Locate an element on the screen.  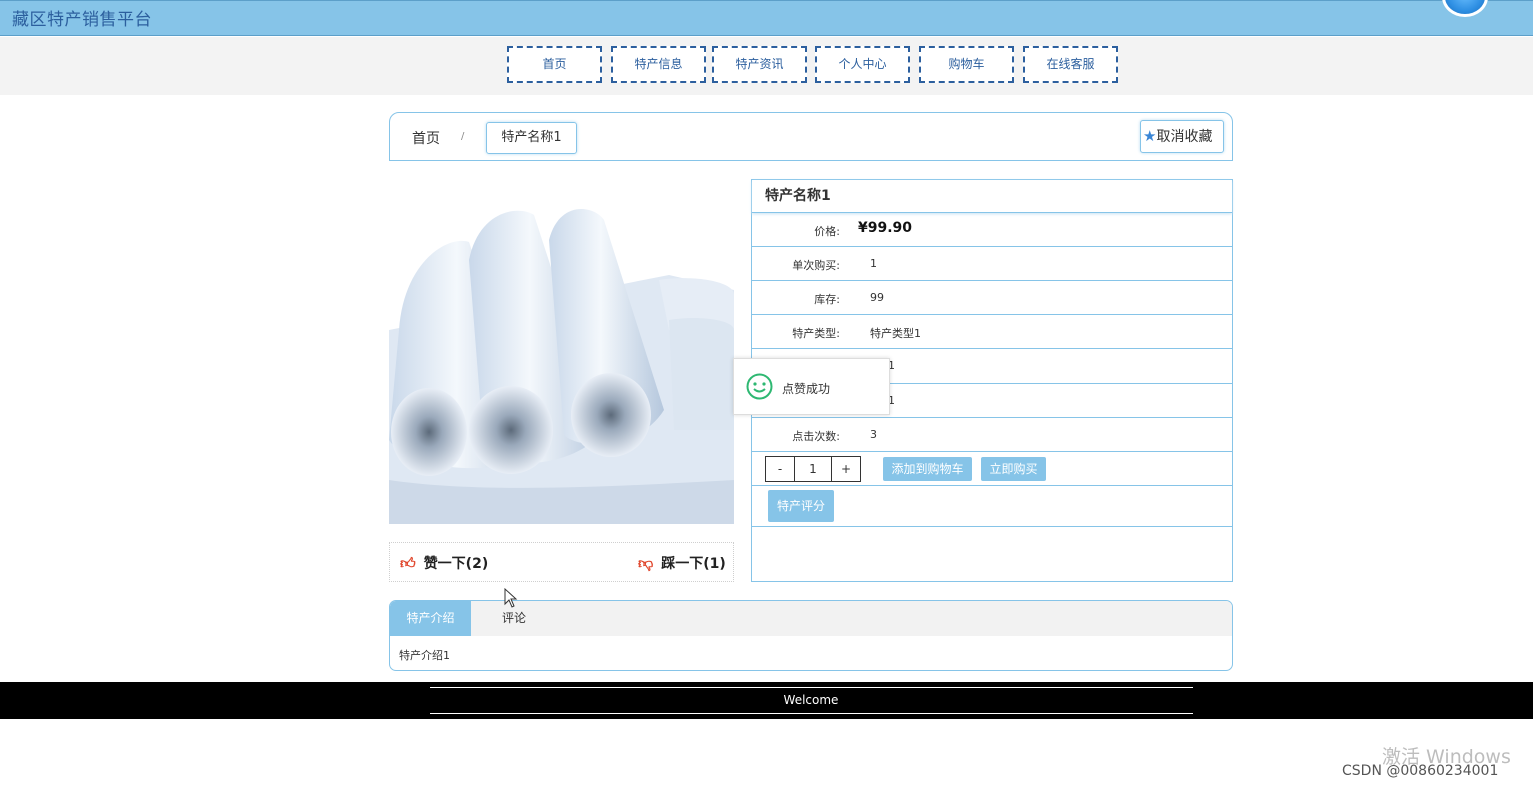
vote-bar: 👍︎ 赞一下(2) 👎︎ 踩一下(1) is located at coordinates (561, 562).